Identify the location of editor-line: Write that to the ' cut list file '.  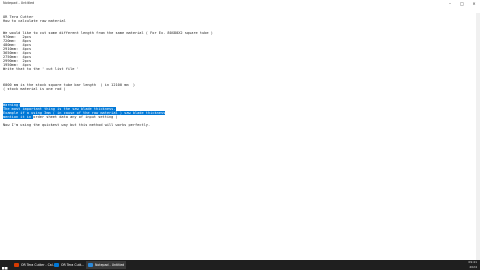
(41, 69).